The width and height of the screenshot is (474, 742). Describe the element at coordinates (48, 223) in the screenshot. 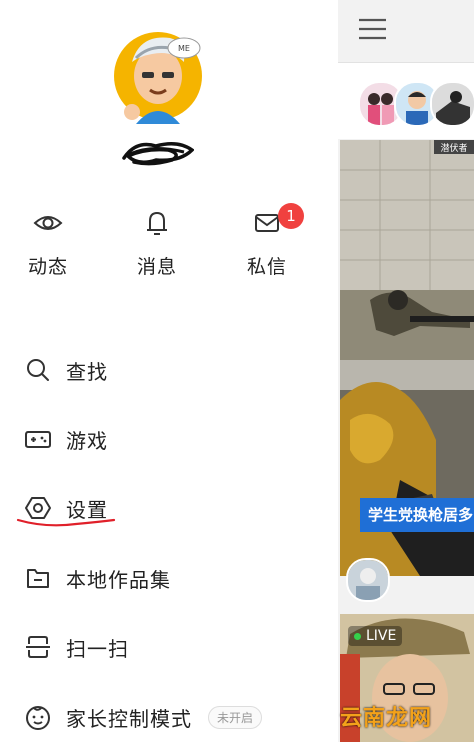

I see `eye-icon` at that location.